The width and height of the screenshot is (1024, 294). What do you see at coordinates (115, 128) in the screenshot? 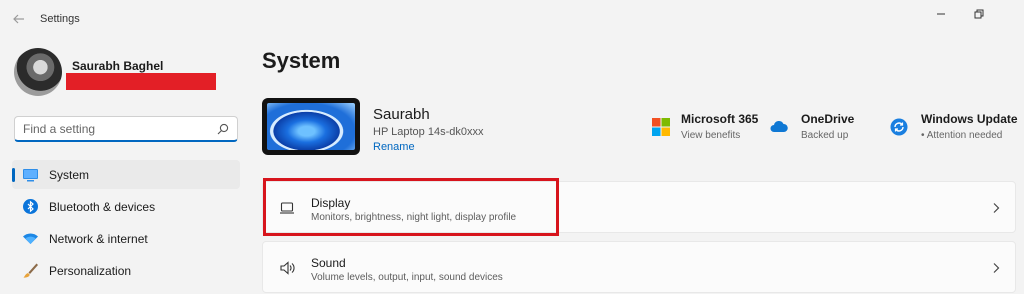
I see `search-input` at bounding box center [115, 128].